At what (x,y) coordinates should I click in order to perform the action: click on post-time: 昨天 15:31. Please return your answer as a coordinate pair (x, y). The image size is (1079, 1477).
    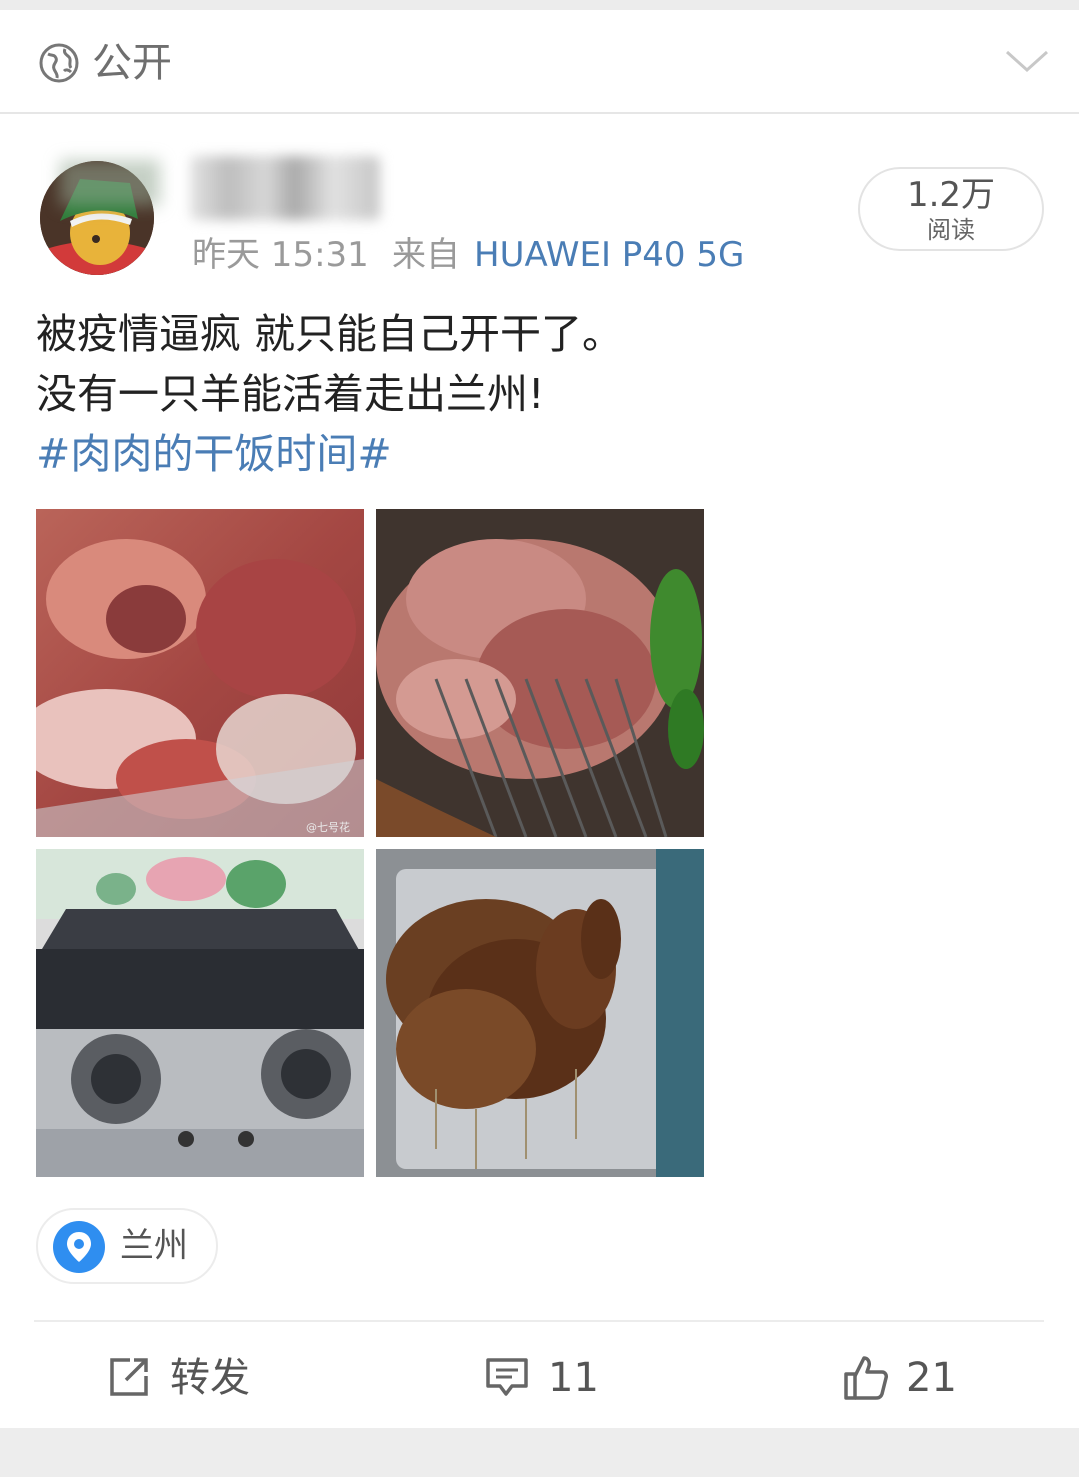
    Looking at the image, I should click on (280, 255).